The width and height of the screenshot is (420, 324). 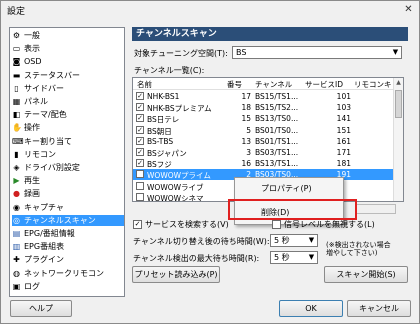 I want to click on sidebar-item: ⚙ 一般, so click(x=68, y=35).